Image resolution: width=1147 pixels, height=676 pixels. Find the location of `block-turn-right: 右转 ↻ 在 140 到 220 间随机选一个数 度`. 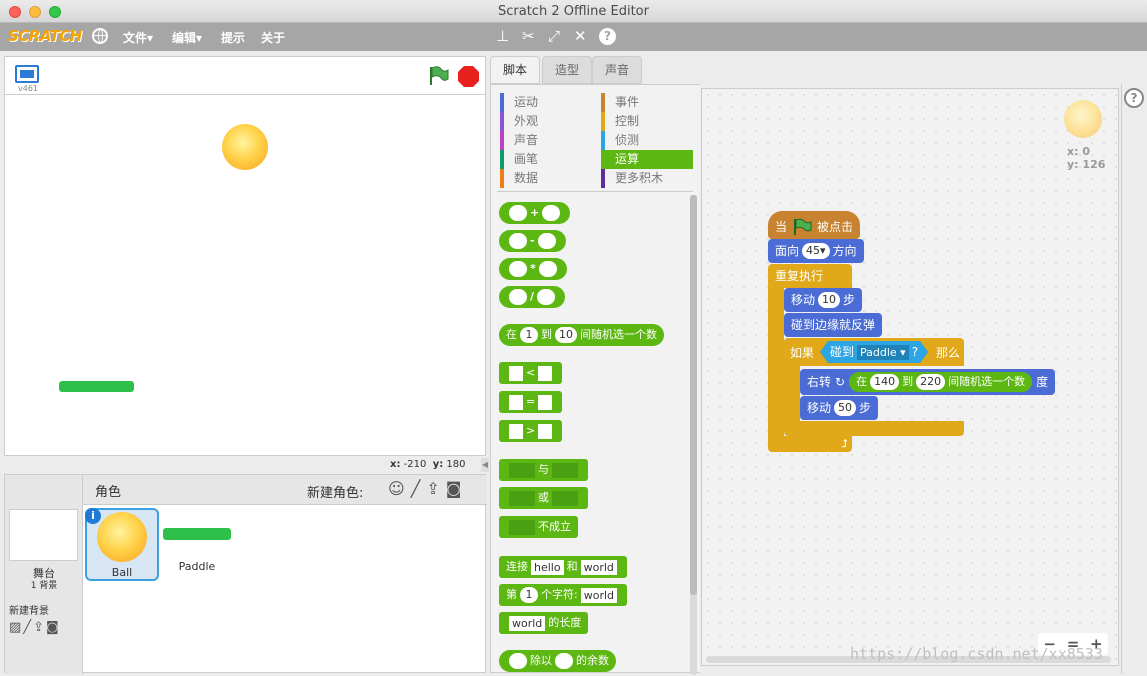

block-turn-right: 右转 ↻ 在 140 到 220 间随机选一个数 度 is located at coordinates (928, 382).